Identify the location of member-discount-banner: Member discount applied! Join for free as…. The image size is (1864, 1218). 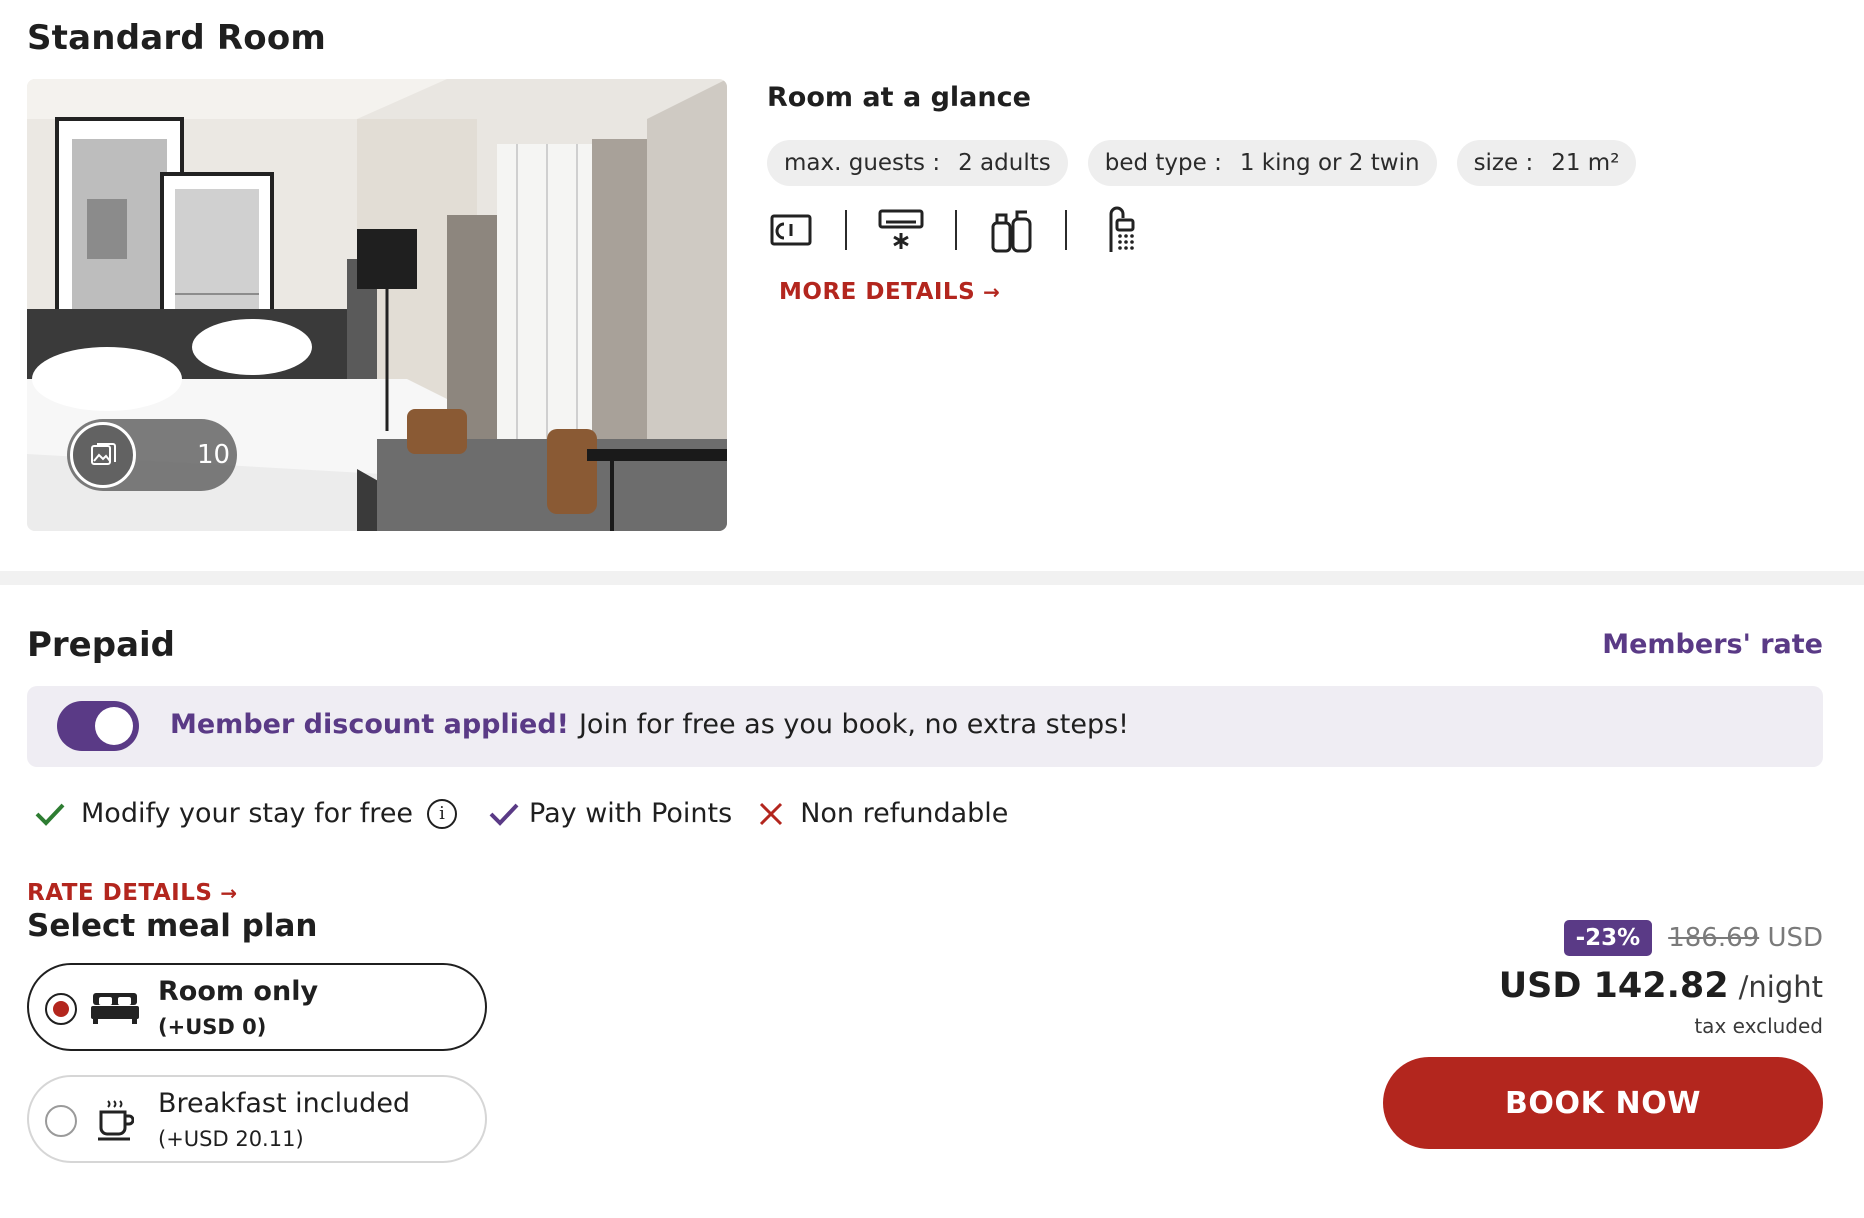
(925, 726).